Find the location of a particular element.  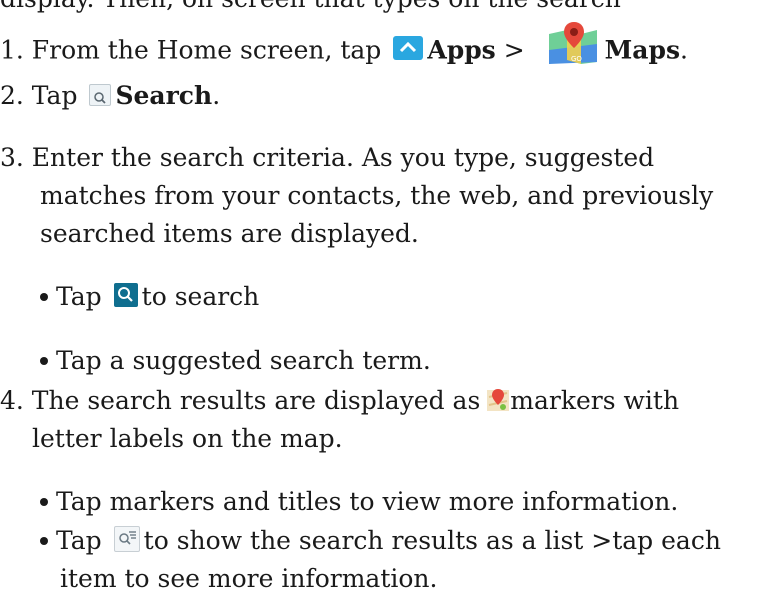

step-3-line-3: searched items are displayed. is located at coordinates (229, 234).